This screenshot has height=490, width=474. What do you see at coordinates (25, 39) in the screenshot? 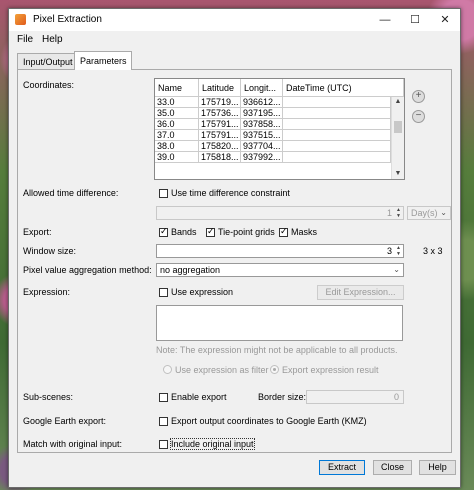
I see `menu-file: File` at bounding box center [25, 39].